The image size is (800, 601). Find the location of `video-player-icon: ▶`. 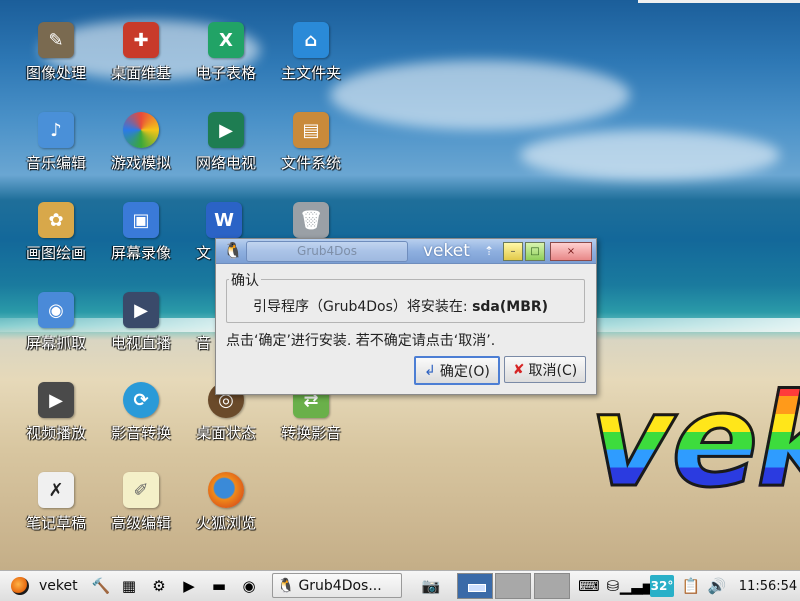

video-player-icon: ▶ is located at coordinates (56, 400).